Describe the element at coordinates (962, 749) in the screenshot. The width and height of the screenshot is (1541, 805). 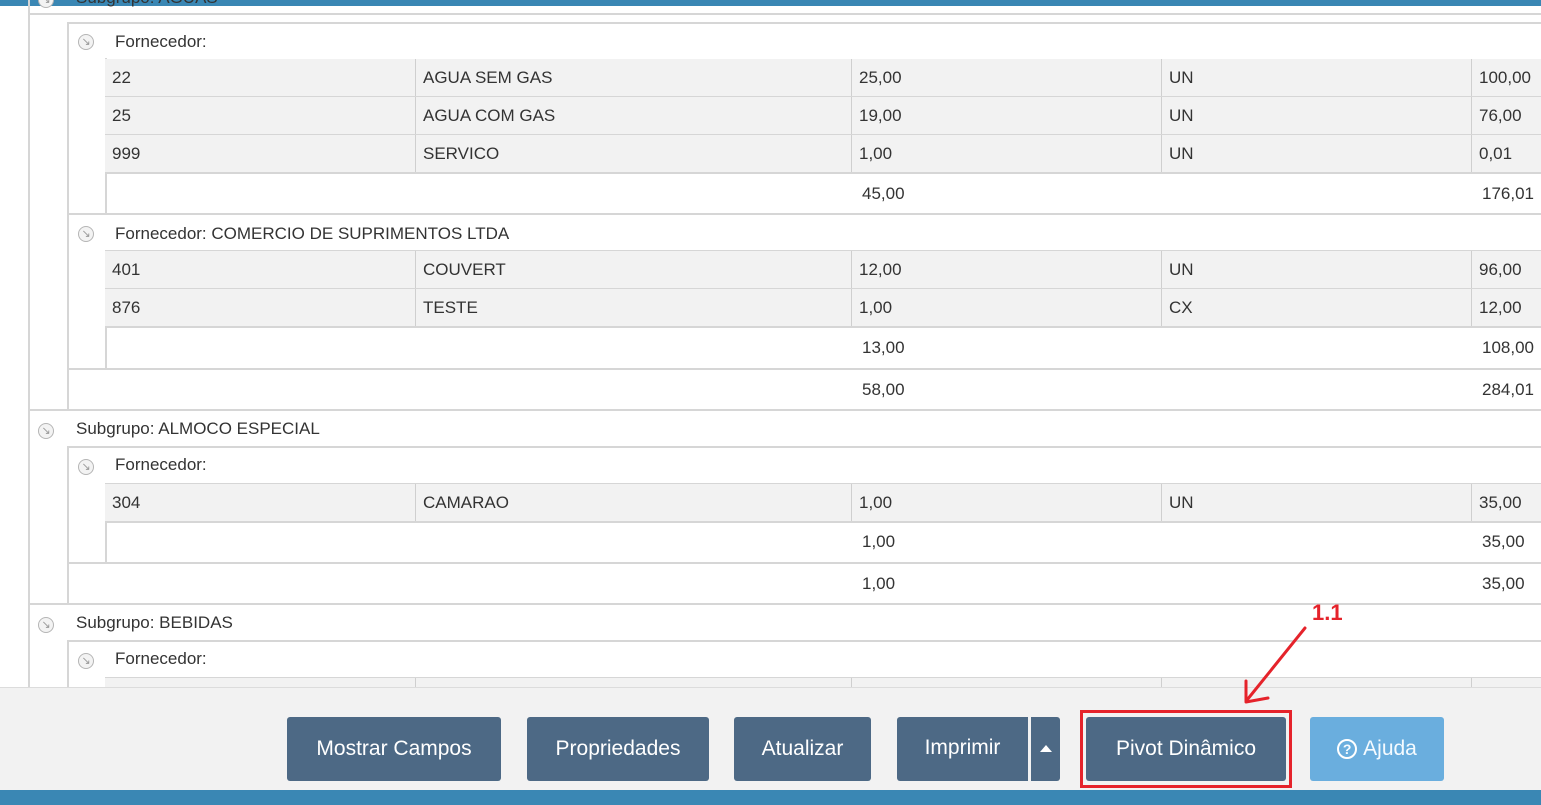
I see `print-button: Imprimir` at that location.